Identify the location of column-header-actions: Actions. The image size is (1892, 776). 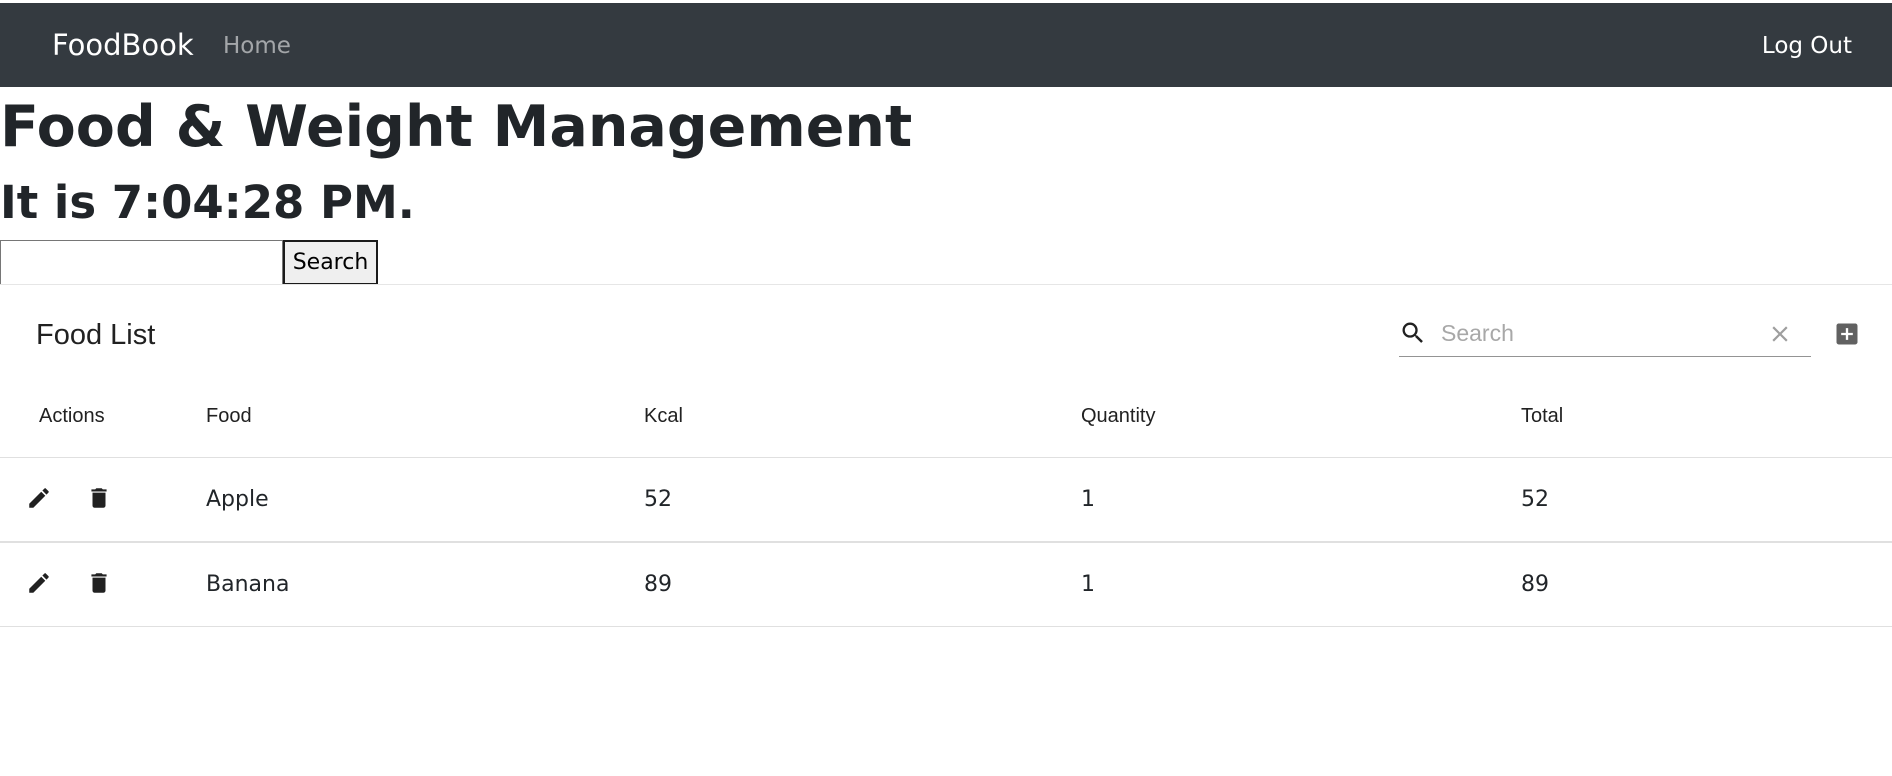
(103, 416).